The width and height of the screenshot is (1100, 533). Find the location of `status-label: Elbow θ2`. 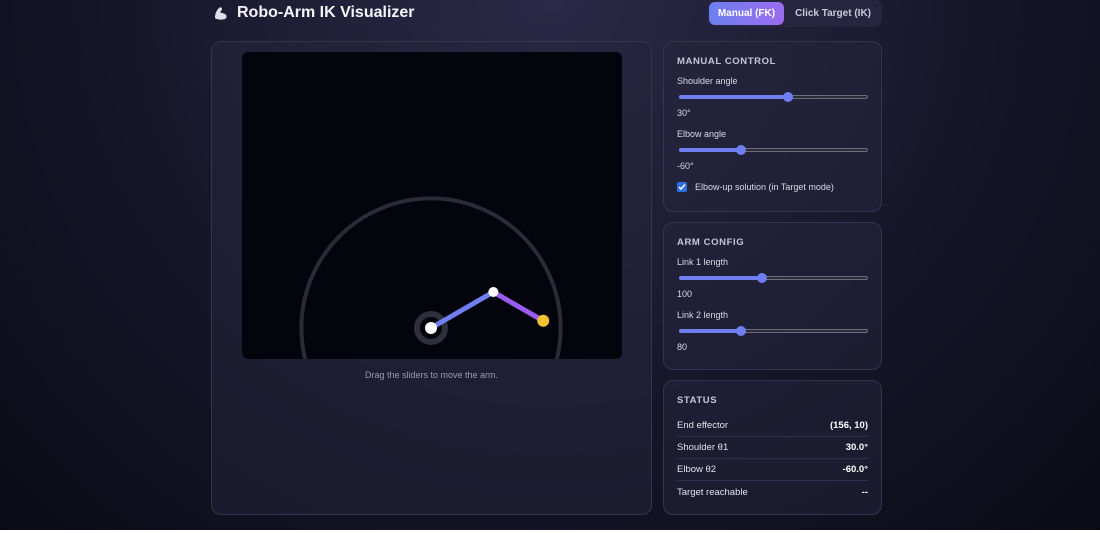

status-label: Elbow θ2 is located at coordinates (697, 469).